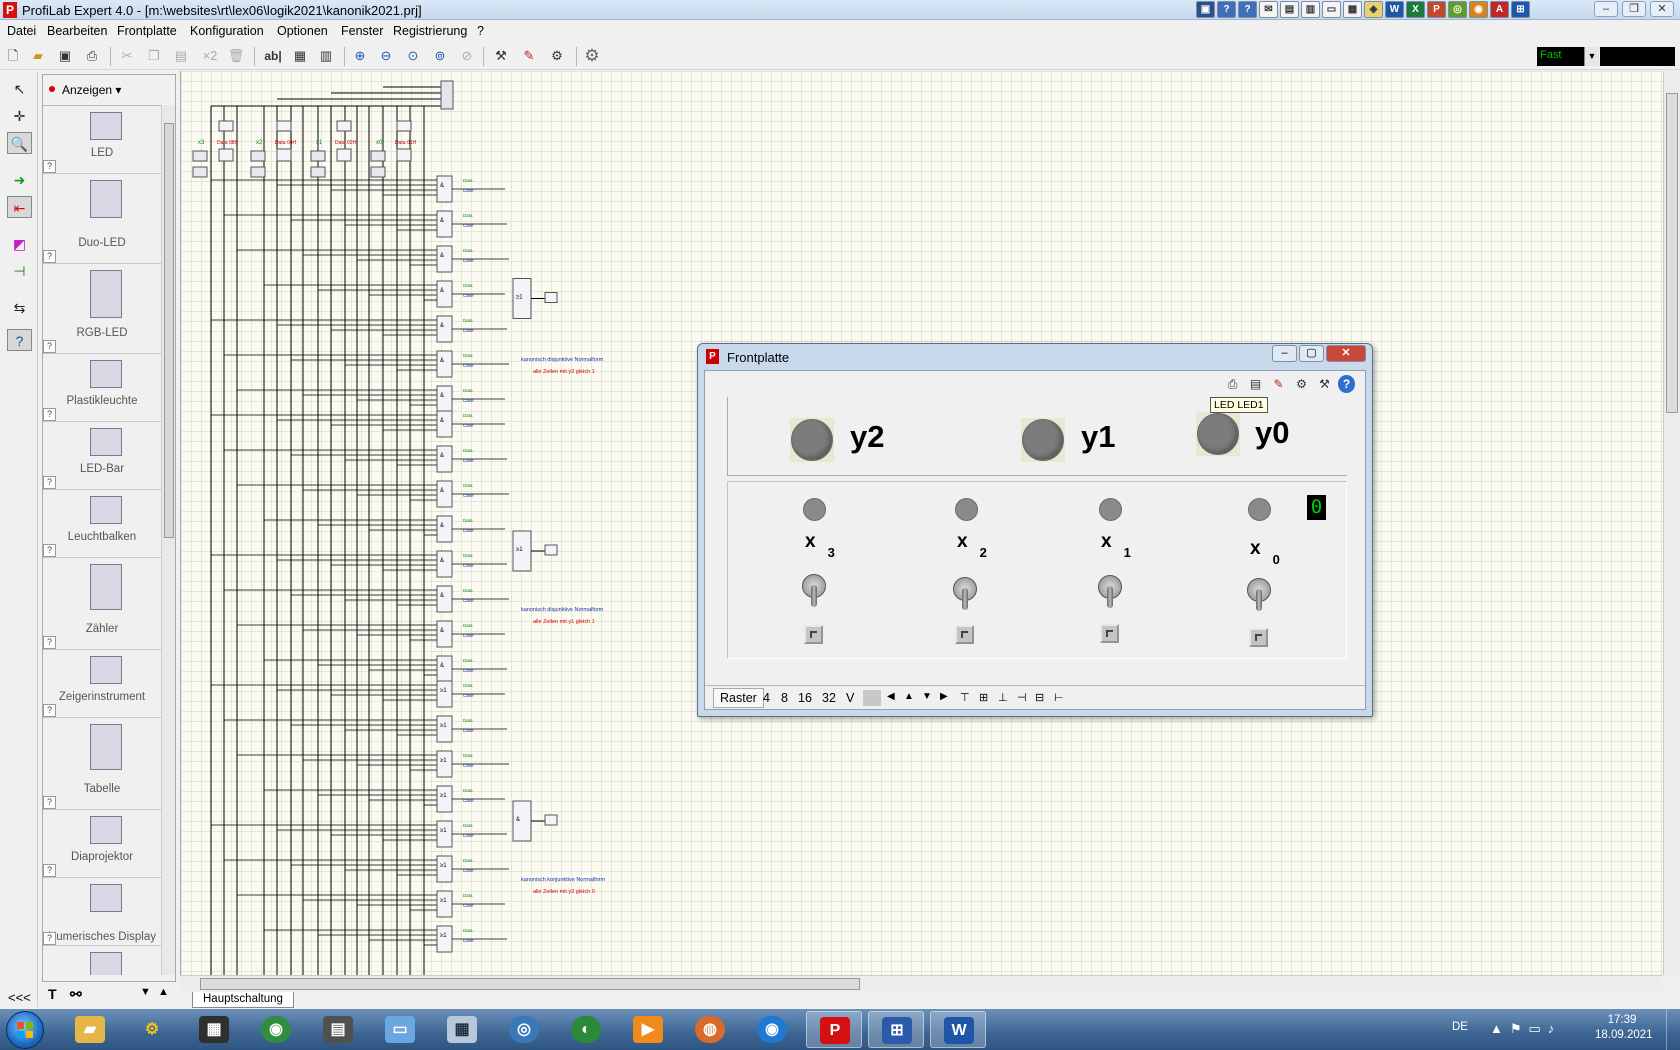 Image resolution: width=1680 pixels, height=1050 pixels. Describe the element at coordinates (102, 524) in the screenshot. I see `palette-item-leuchtbalken: Leuchtbalken?` at that location.